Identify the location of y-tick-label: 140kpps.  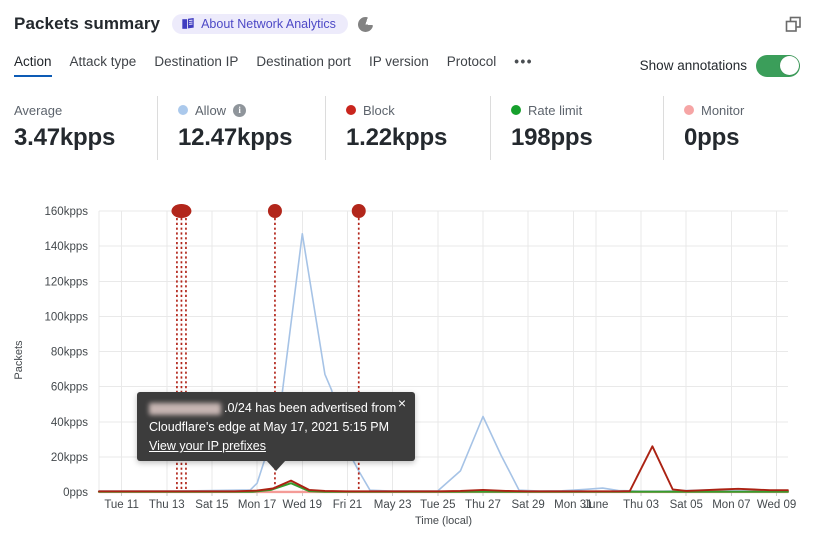
(67, 247).